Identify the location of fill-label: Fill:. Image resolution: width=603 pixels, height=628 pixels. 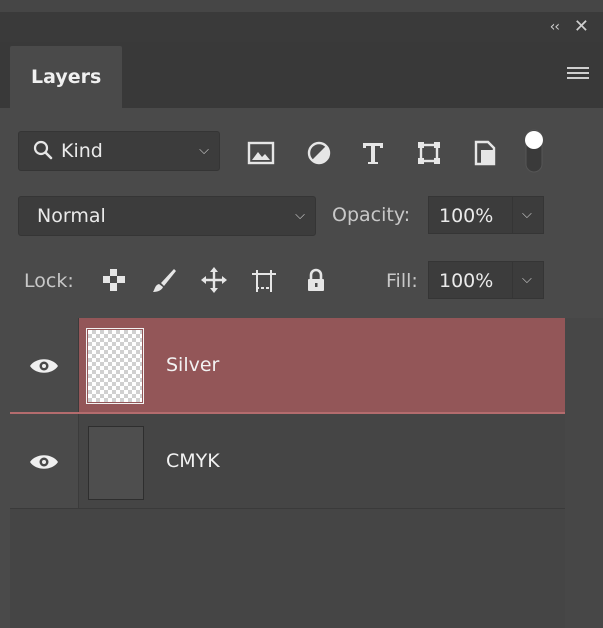
(402, 281).